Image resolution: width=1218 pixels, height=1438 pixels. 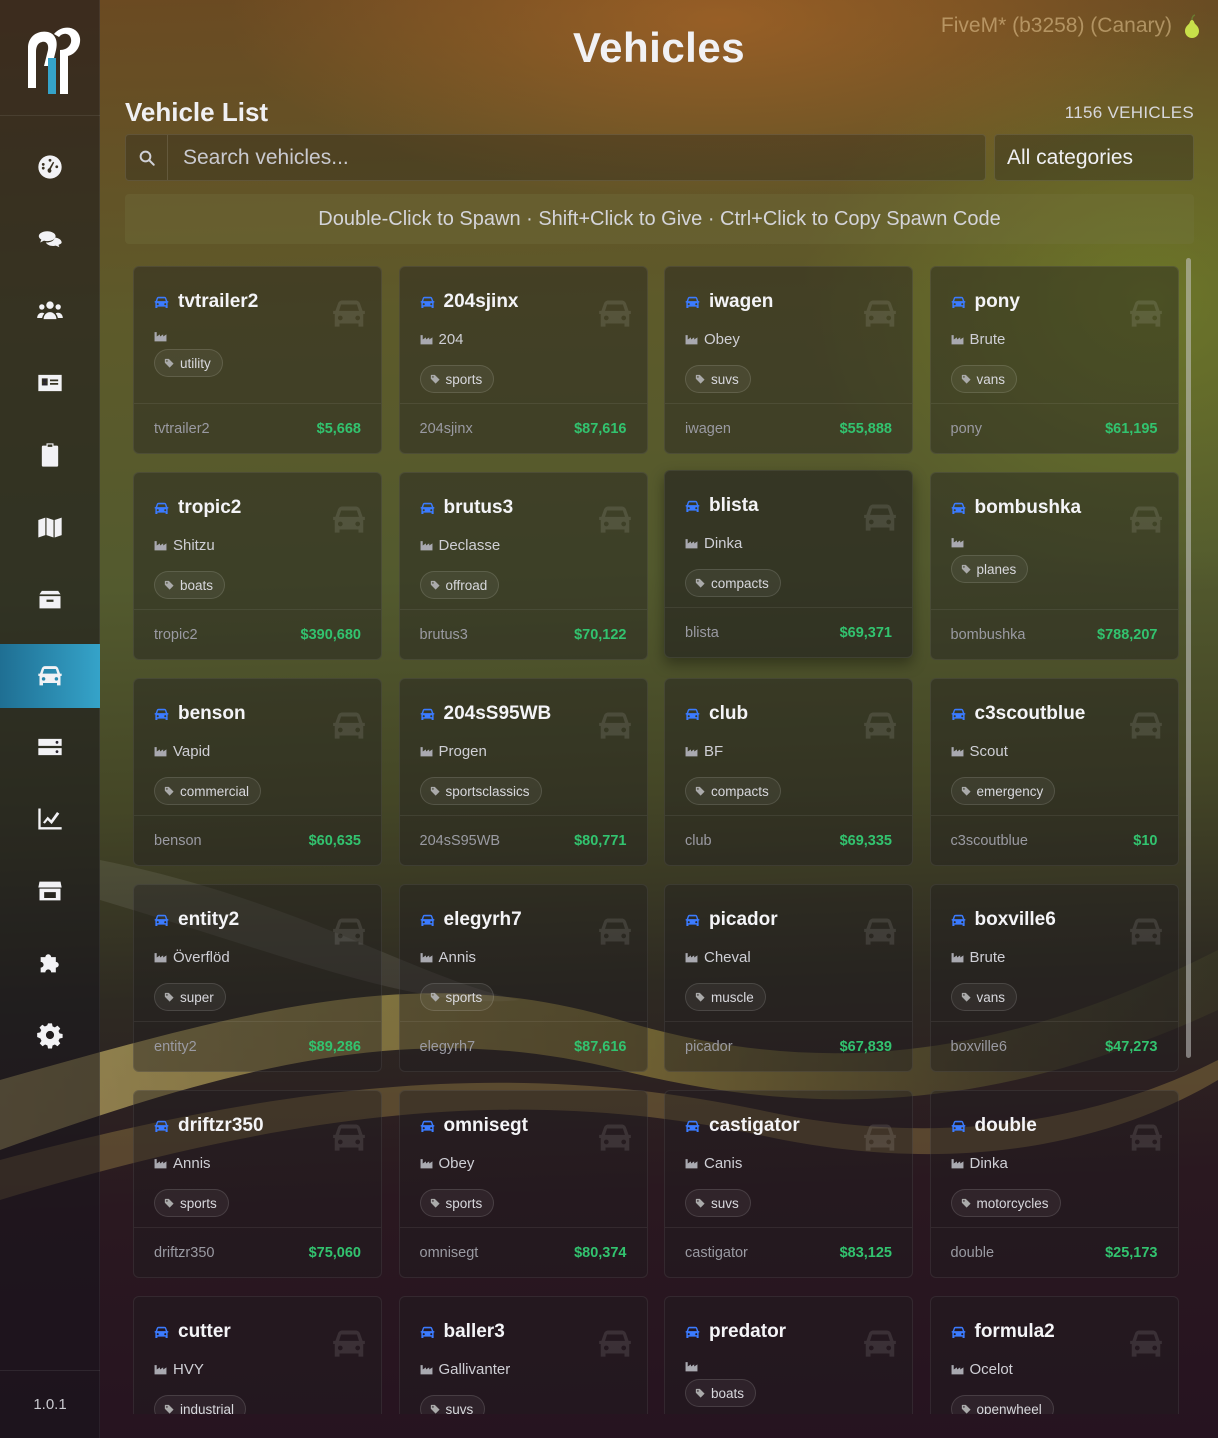 What do you see at coordinates (982, 1369) in the screenshot?
I see `vehicle-brand-row: Ocelot` at bounding box center [982, 1369].